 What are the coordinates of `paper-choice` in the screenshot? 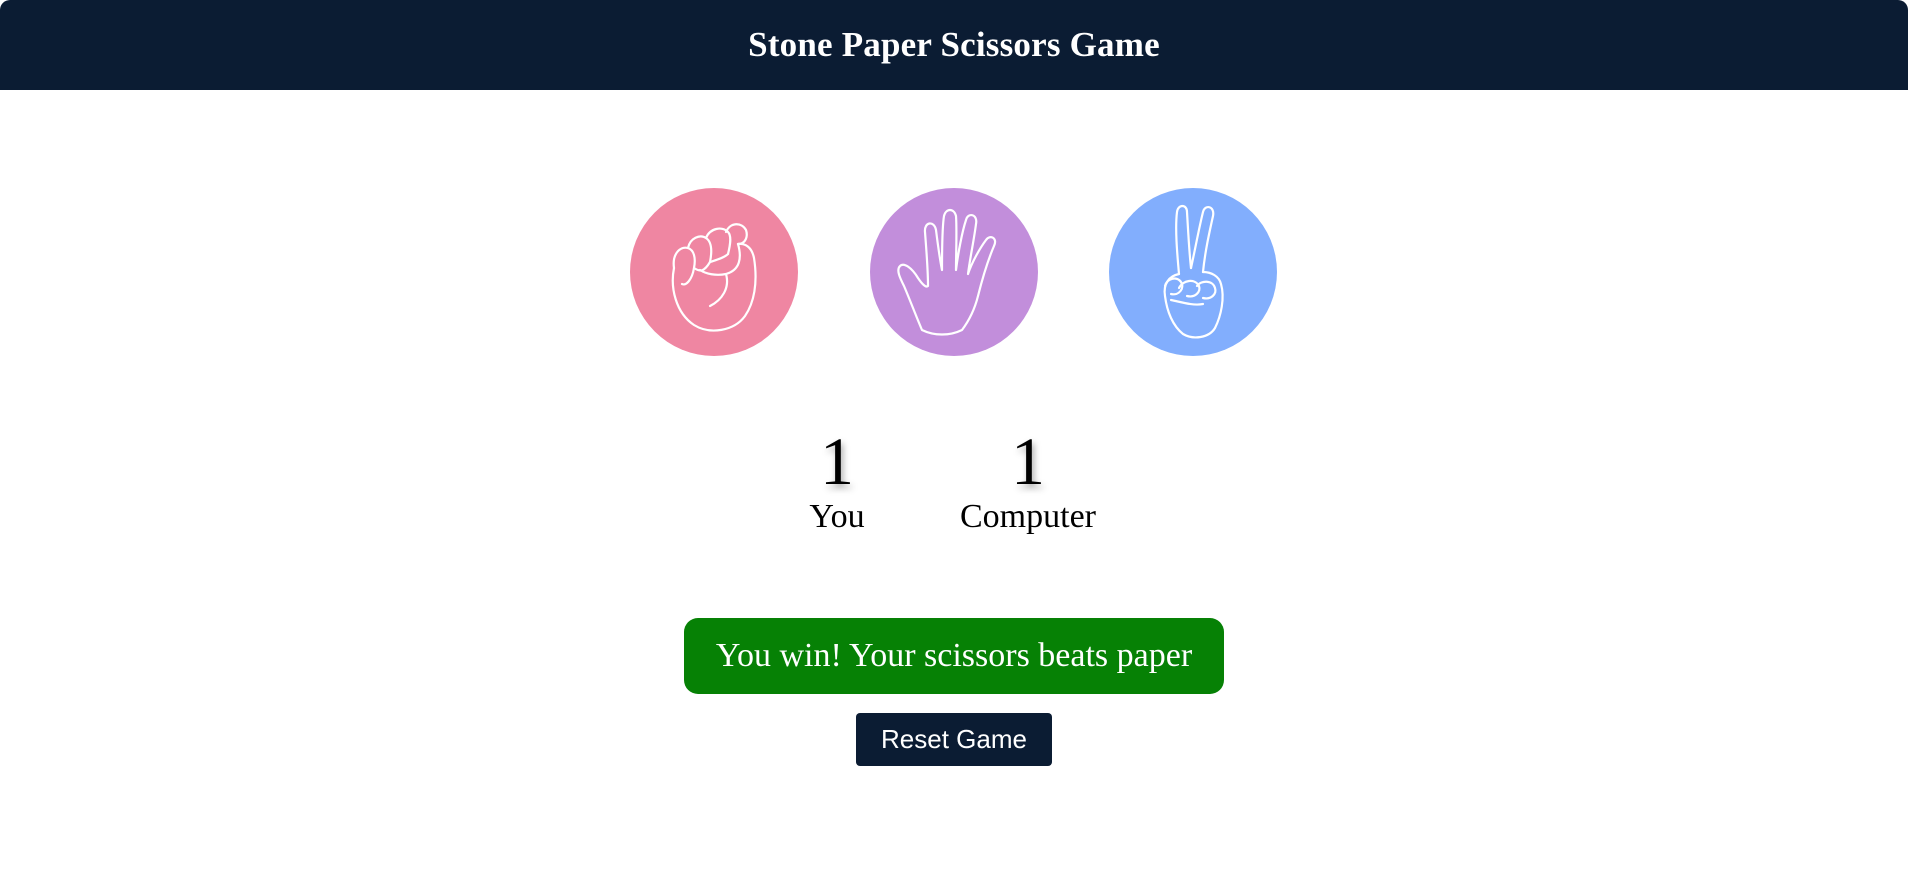 It's located at (954, 272).